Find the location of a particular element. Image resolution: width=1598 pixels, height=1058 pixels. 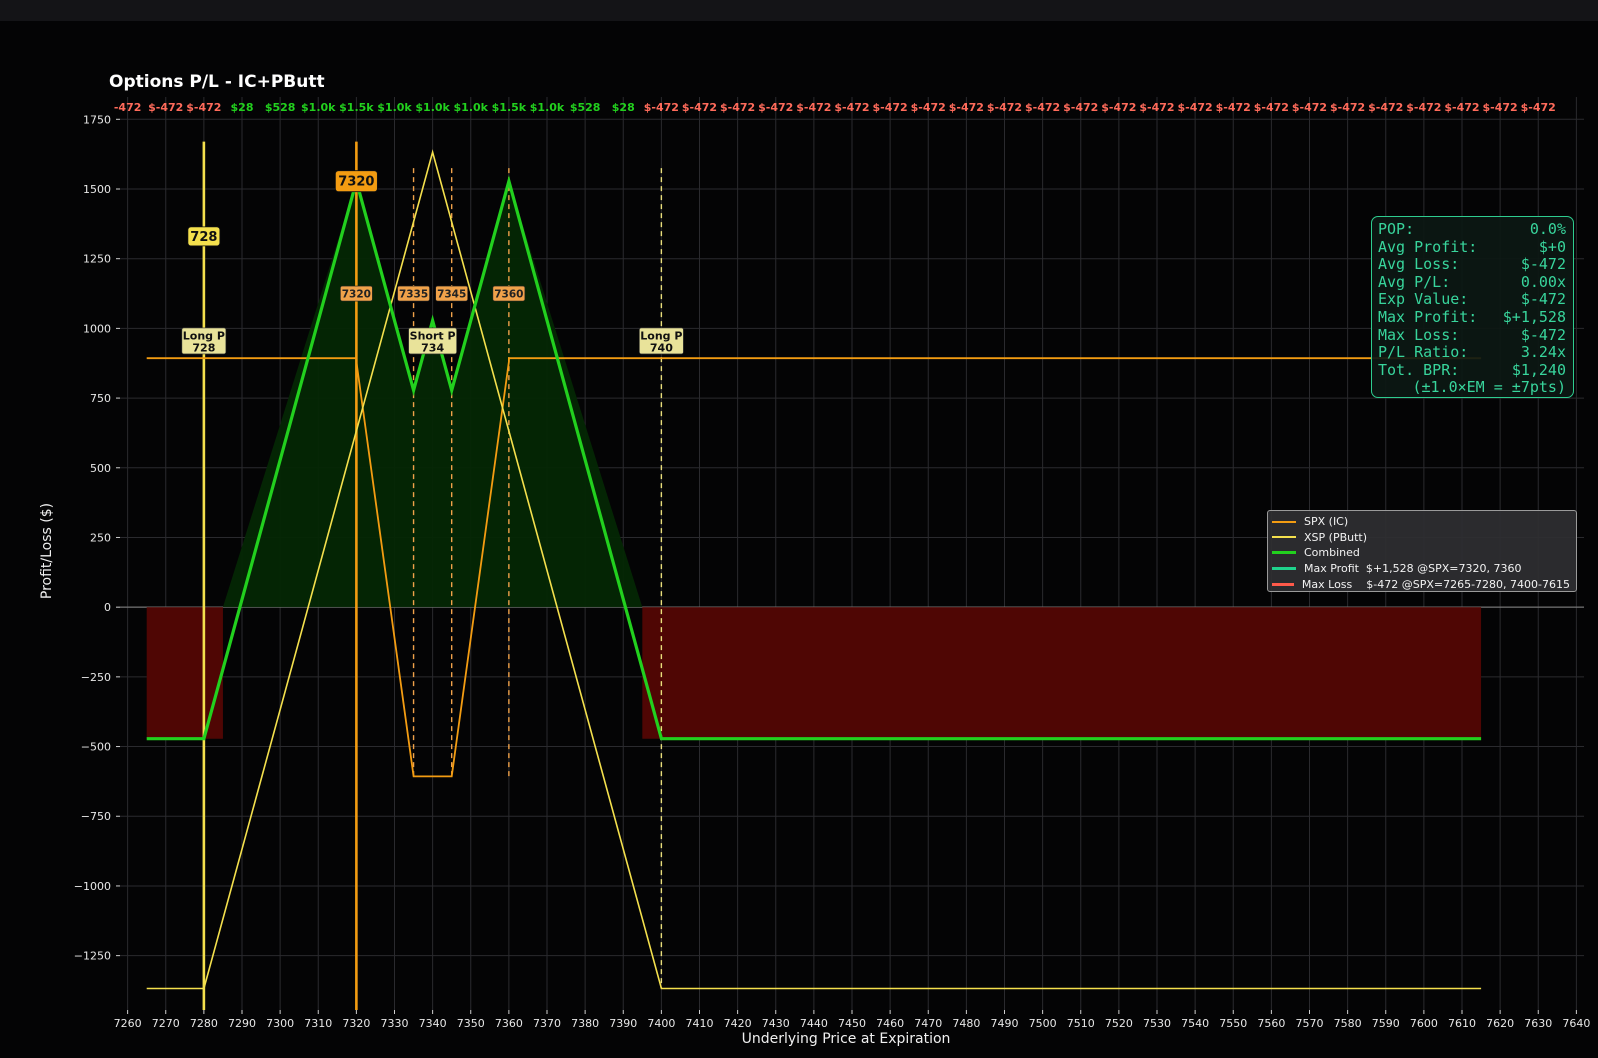

legend-label: Max Loss $-472 @SPX=7265-7280, 7400-7615 is located at coordinates (1435, 584).